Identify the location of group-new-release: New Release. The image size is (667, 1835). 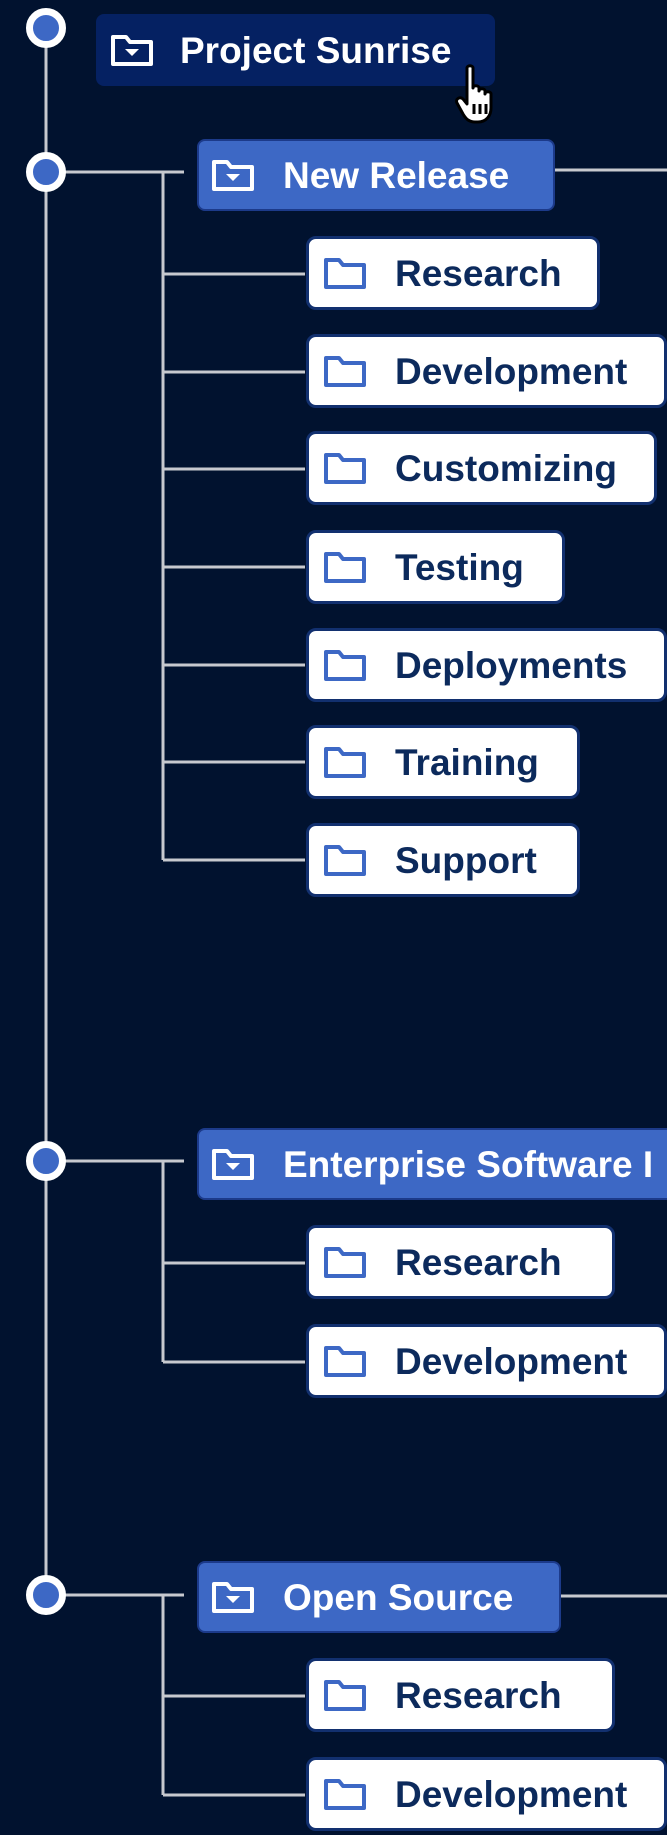
(376, 175).